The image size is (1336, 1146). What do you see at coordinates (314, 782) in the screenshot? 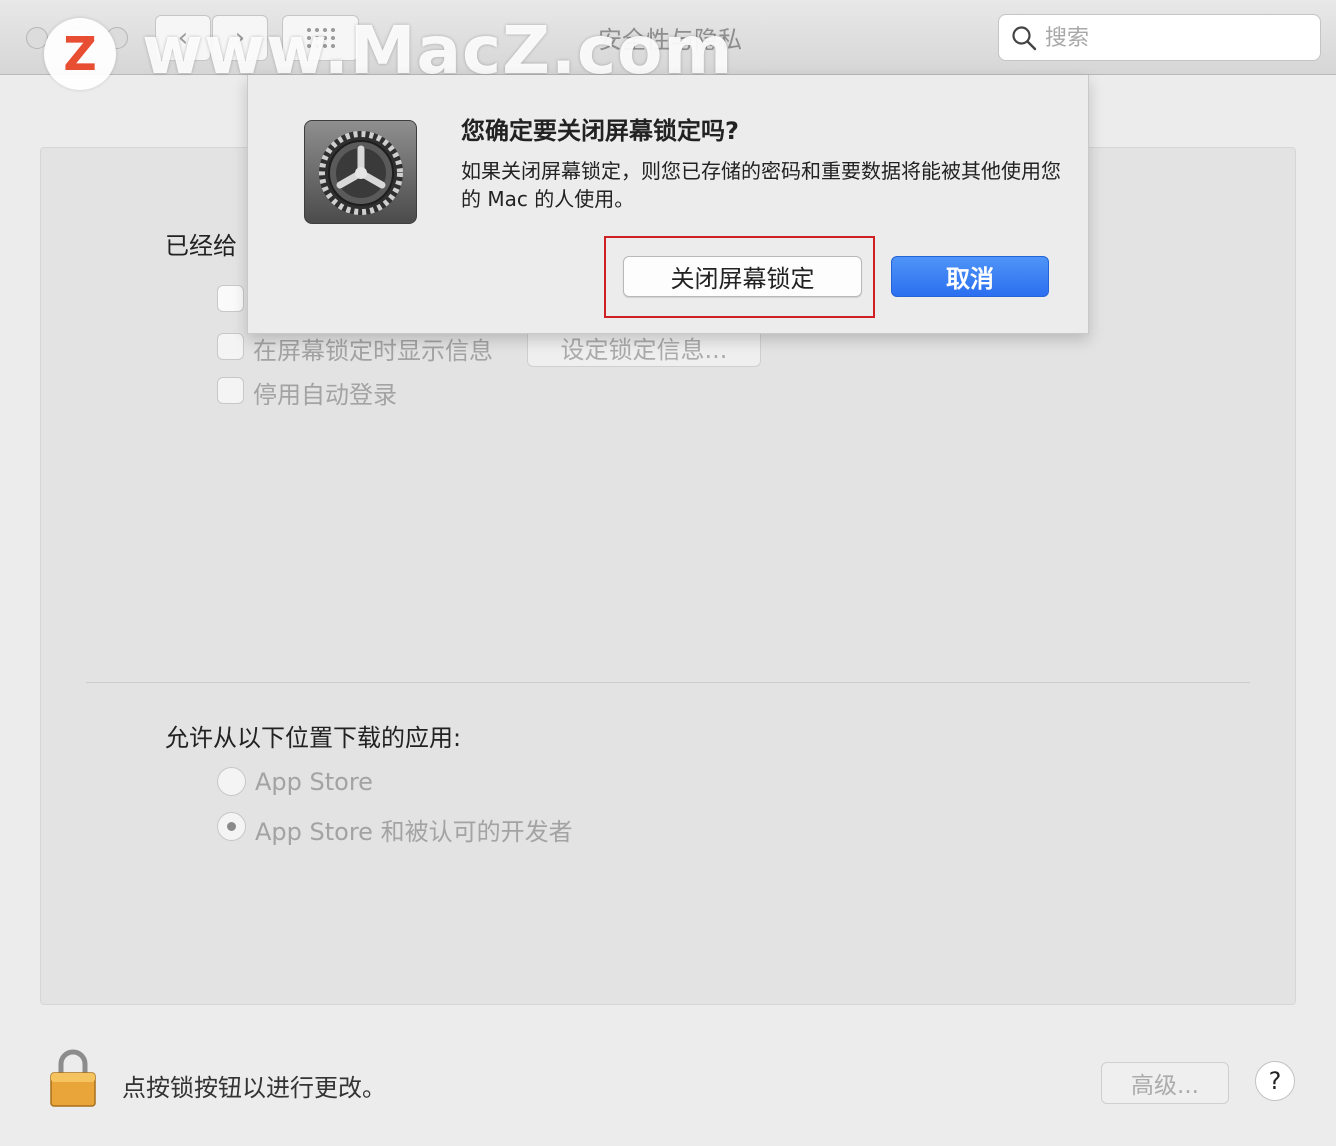
I see `radio-app-store-label: App Store` at bounding box center [314, 782].